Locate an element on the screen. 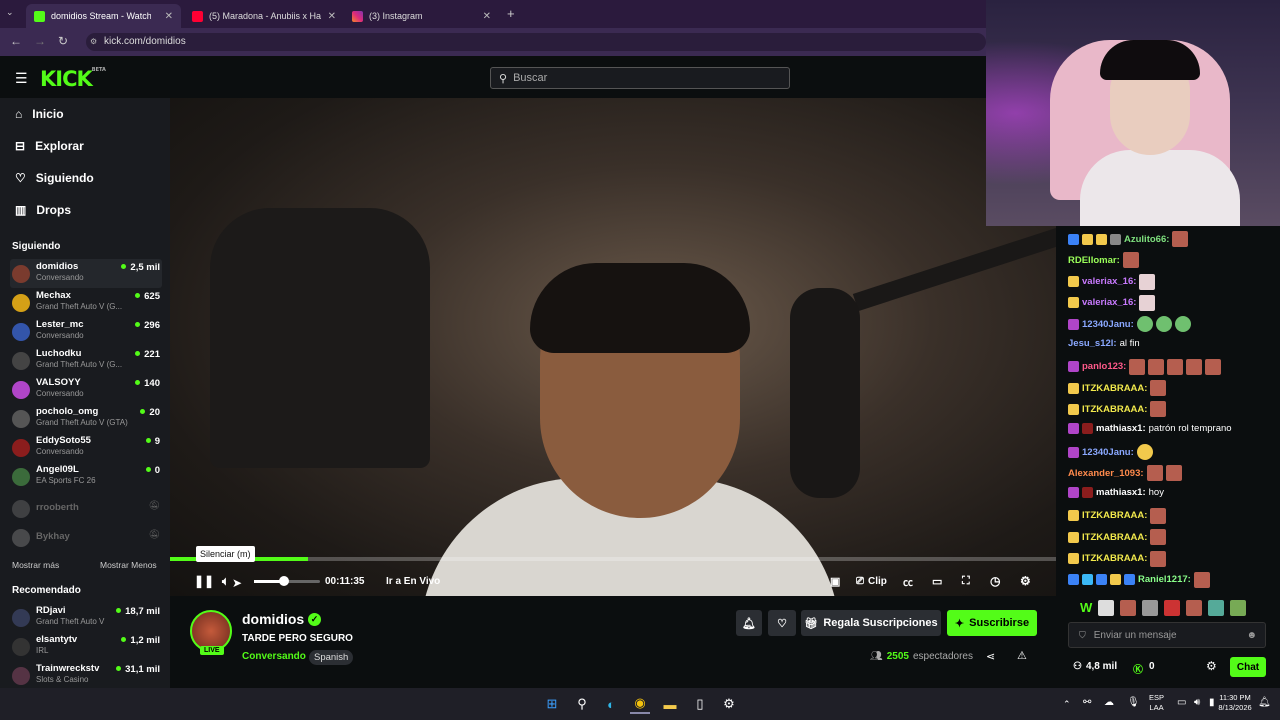  pause-icon: ❚❚ is located at coordinates (204, 581).